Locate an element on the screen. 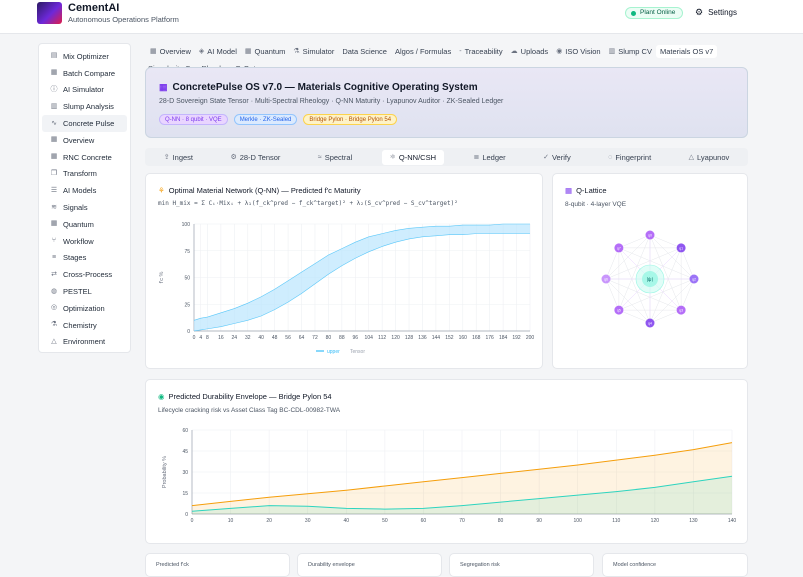 This screenshot has width=803, height=577. flask-icon: ⚗ is located at coordinates (296, 51).